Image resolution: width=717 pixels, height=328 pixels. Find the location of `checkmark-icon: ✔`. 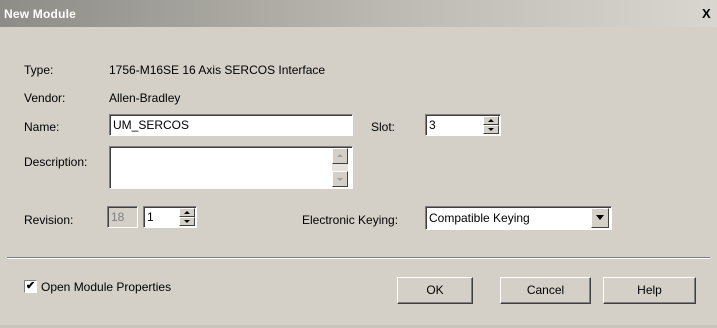

checkmark-icon: ✔ is located at coordinates (30, 286).